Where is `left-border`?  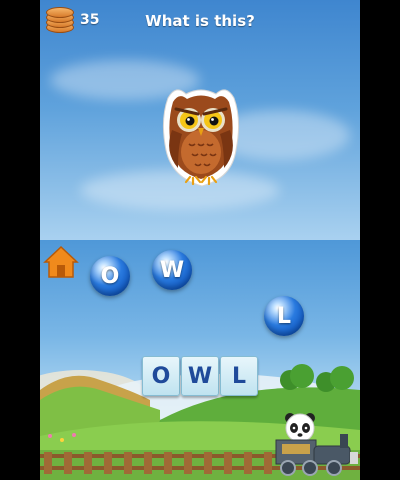 left-border is located at coordinates (20, 240).